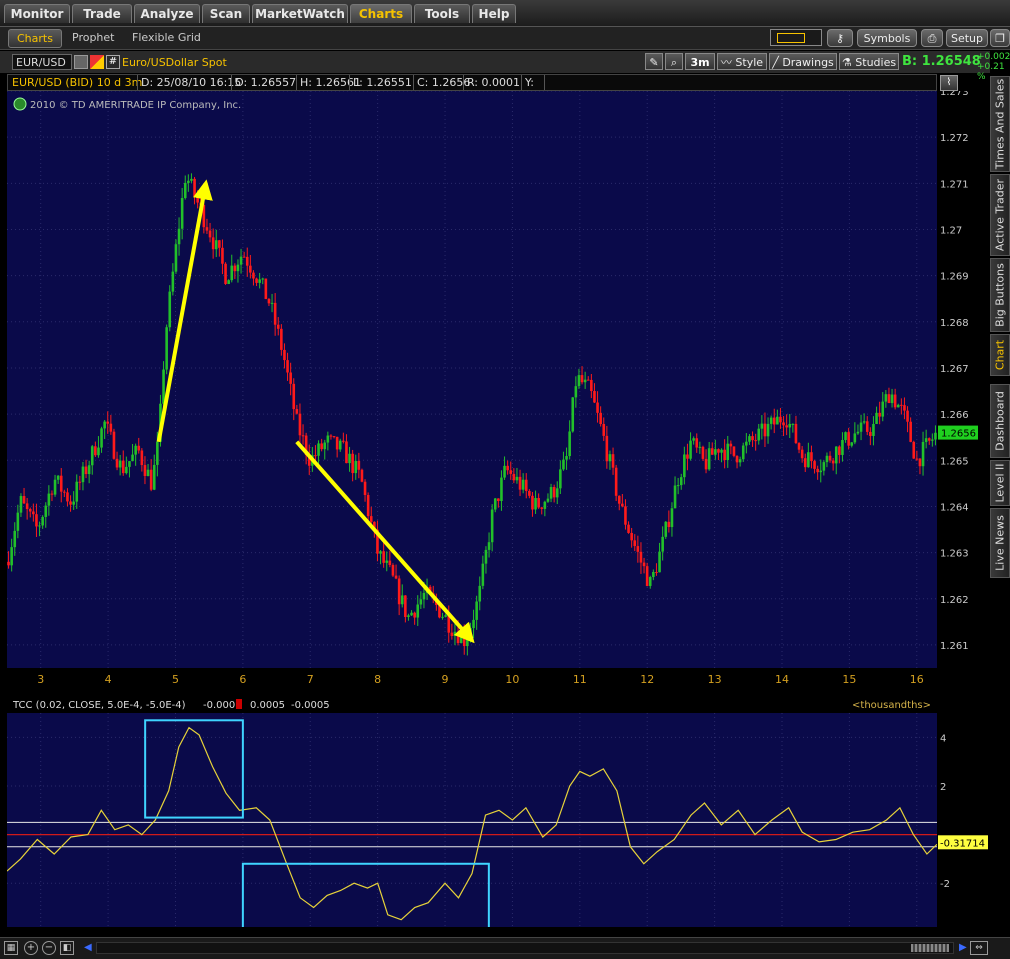 Image resolution: width=1010 pixels, height=959 pixels. What do you see at coordinates (382, 82) in the screenshot?
I see `bar-low: L: 1.26551` at bounding box center [382, 82].